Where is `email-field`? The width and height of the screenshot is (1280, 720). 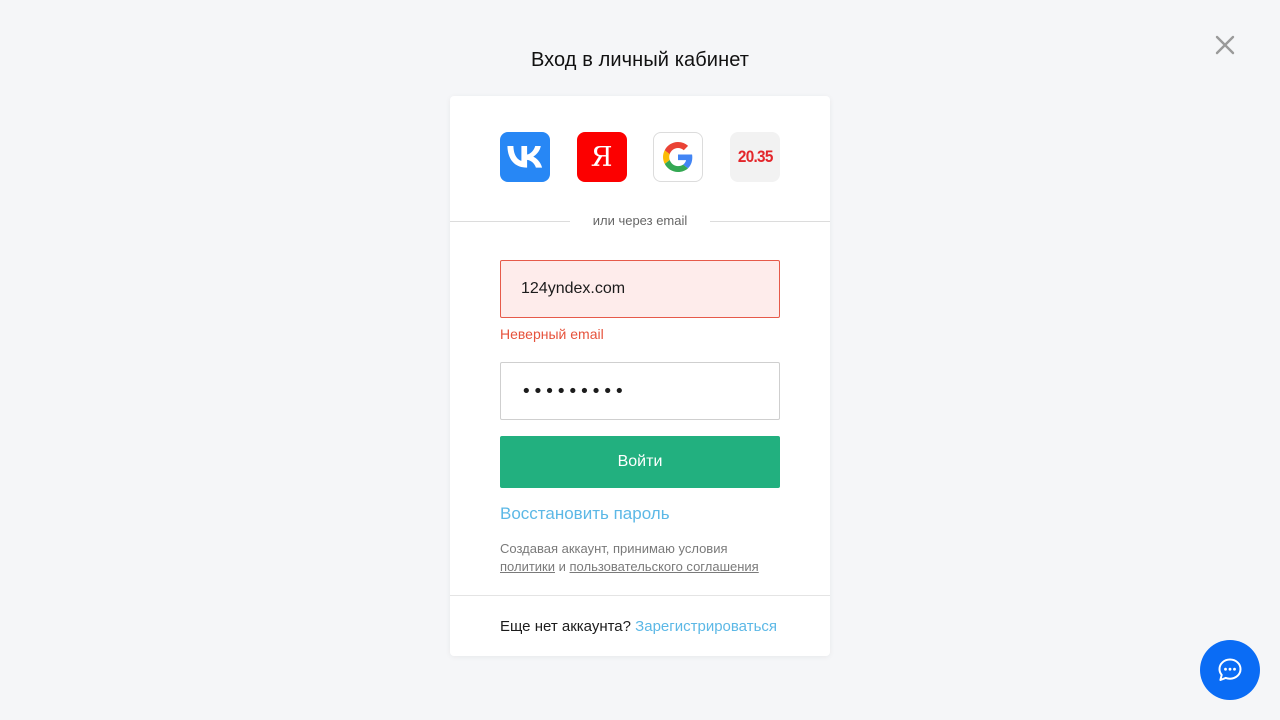
email-field is located at coordinates (640, 289).